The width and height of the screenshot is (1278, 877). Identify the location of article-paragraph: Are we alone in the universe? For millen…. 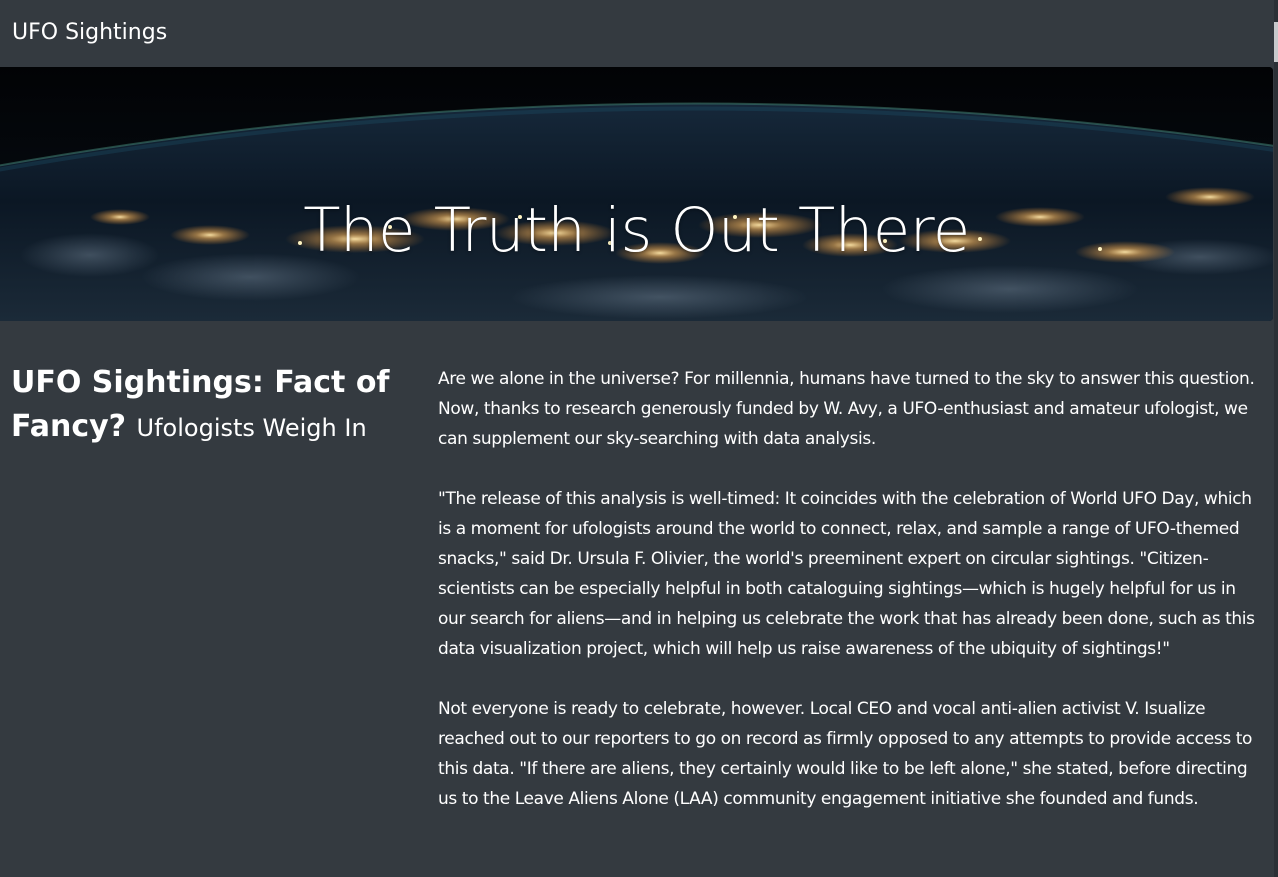
(846, 409).